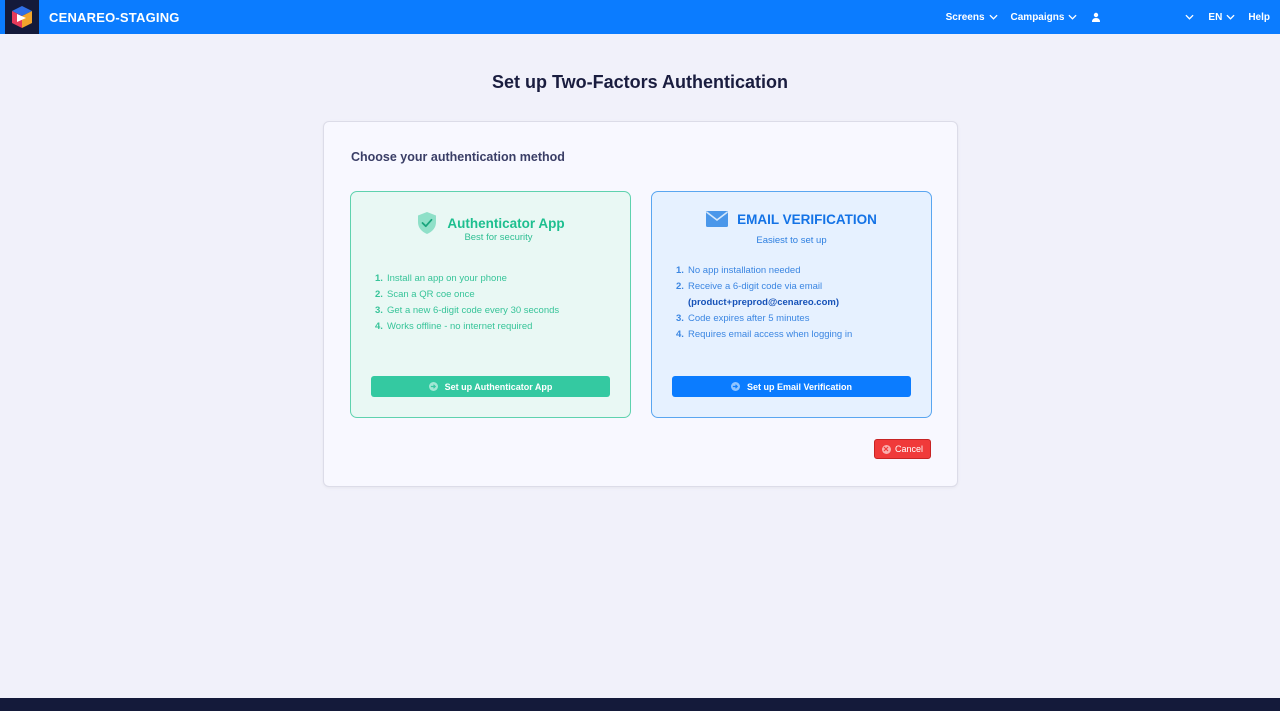  What do you see at coordinates (441, 278) in the screenshot?
I see `list-item: 1. Install an app on your phone` at bounding box center [441, 278].